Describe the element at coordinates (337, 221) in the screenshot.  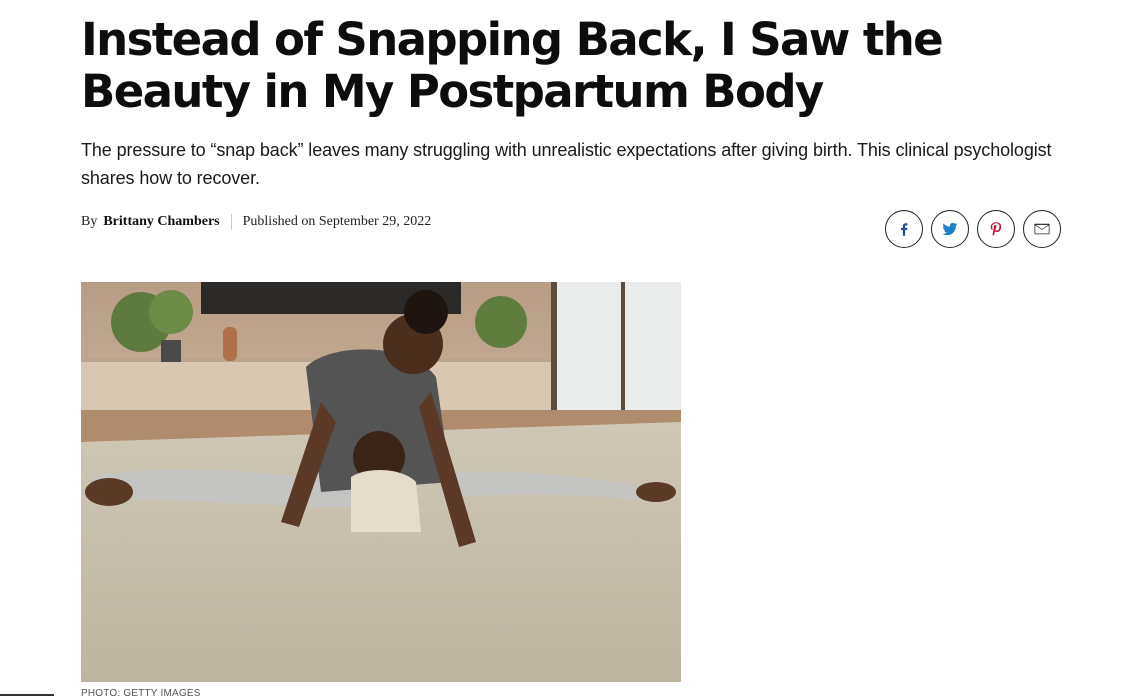
I see `publish-date: Published on September 29, 2022` at that location.